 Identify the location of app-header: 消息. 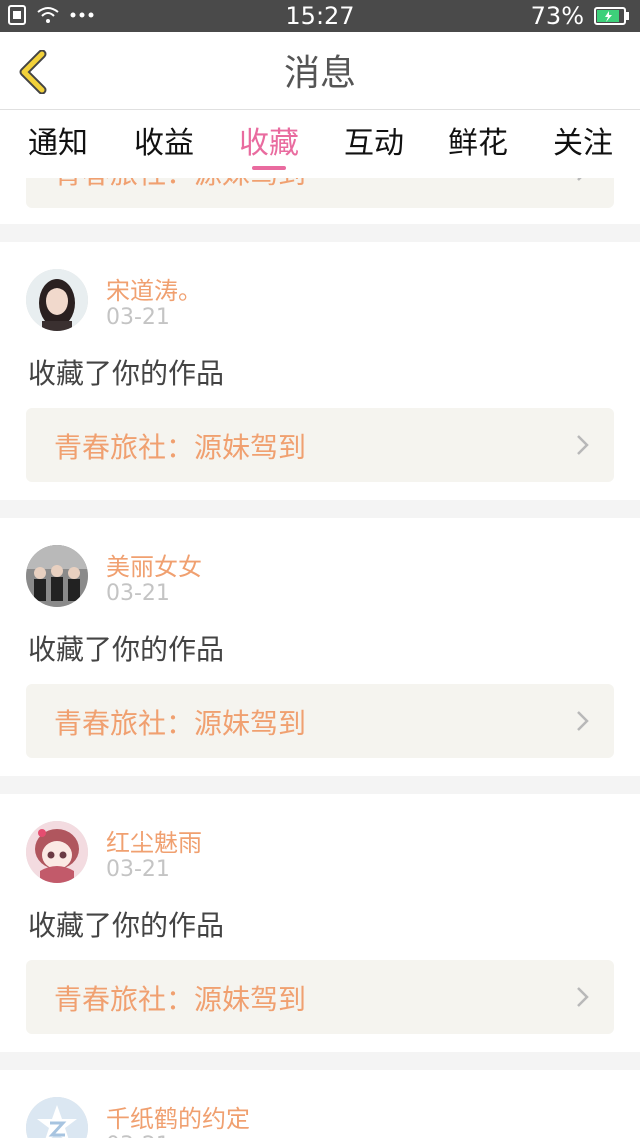
(320, 71).